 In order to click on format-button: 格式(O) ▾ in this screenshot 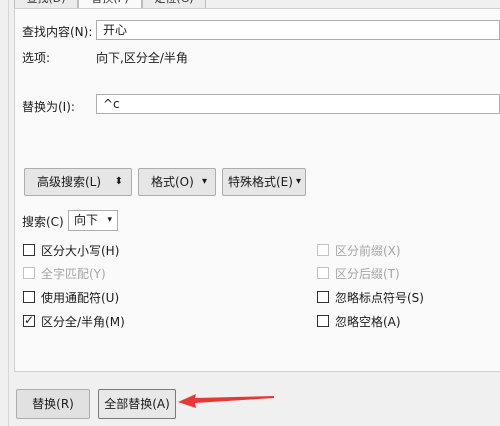, I will do `click(177, 182)`.